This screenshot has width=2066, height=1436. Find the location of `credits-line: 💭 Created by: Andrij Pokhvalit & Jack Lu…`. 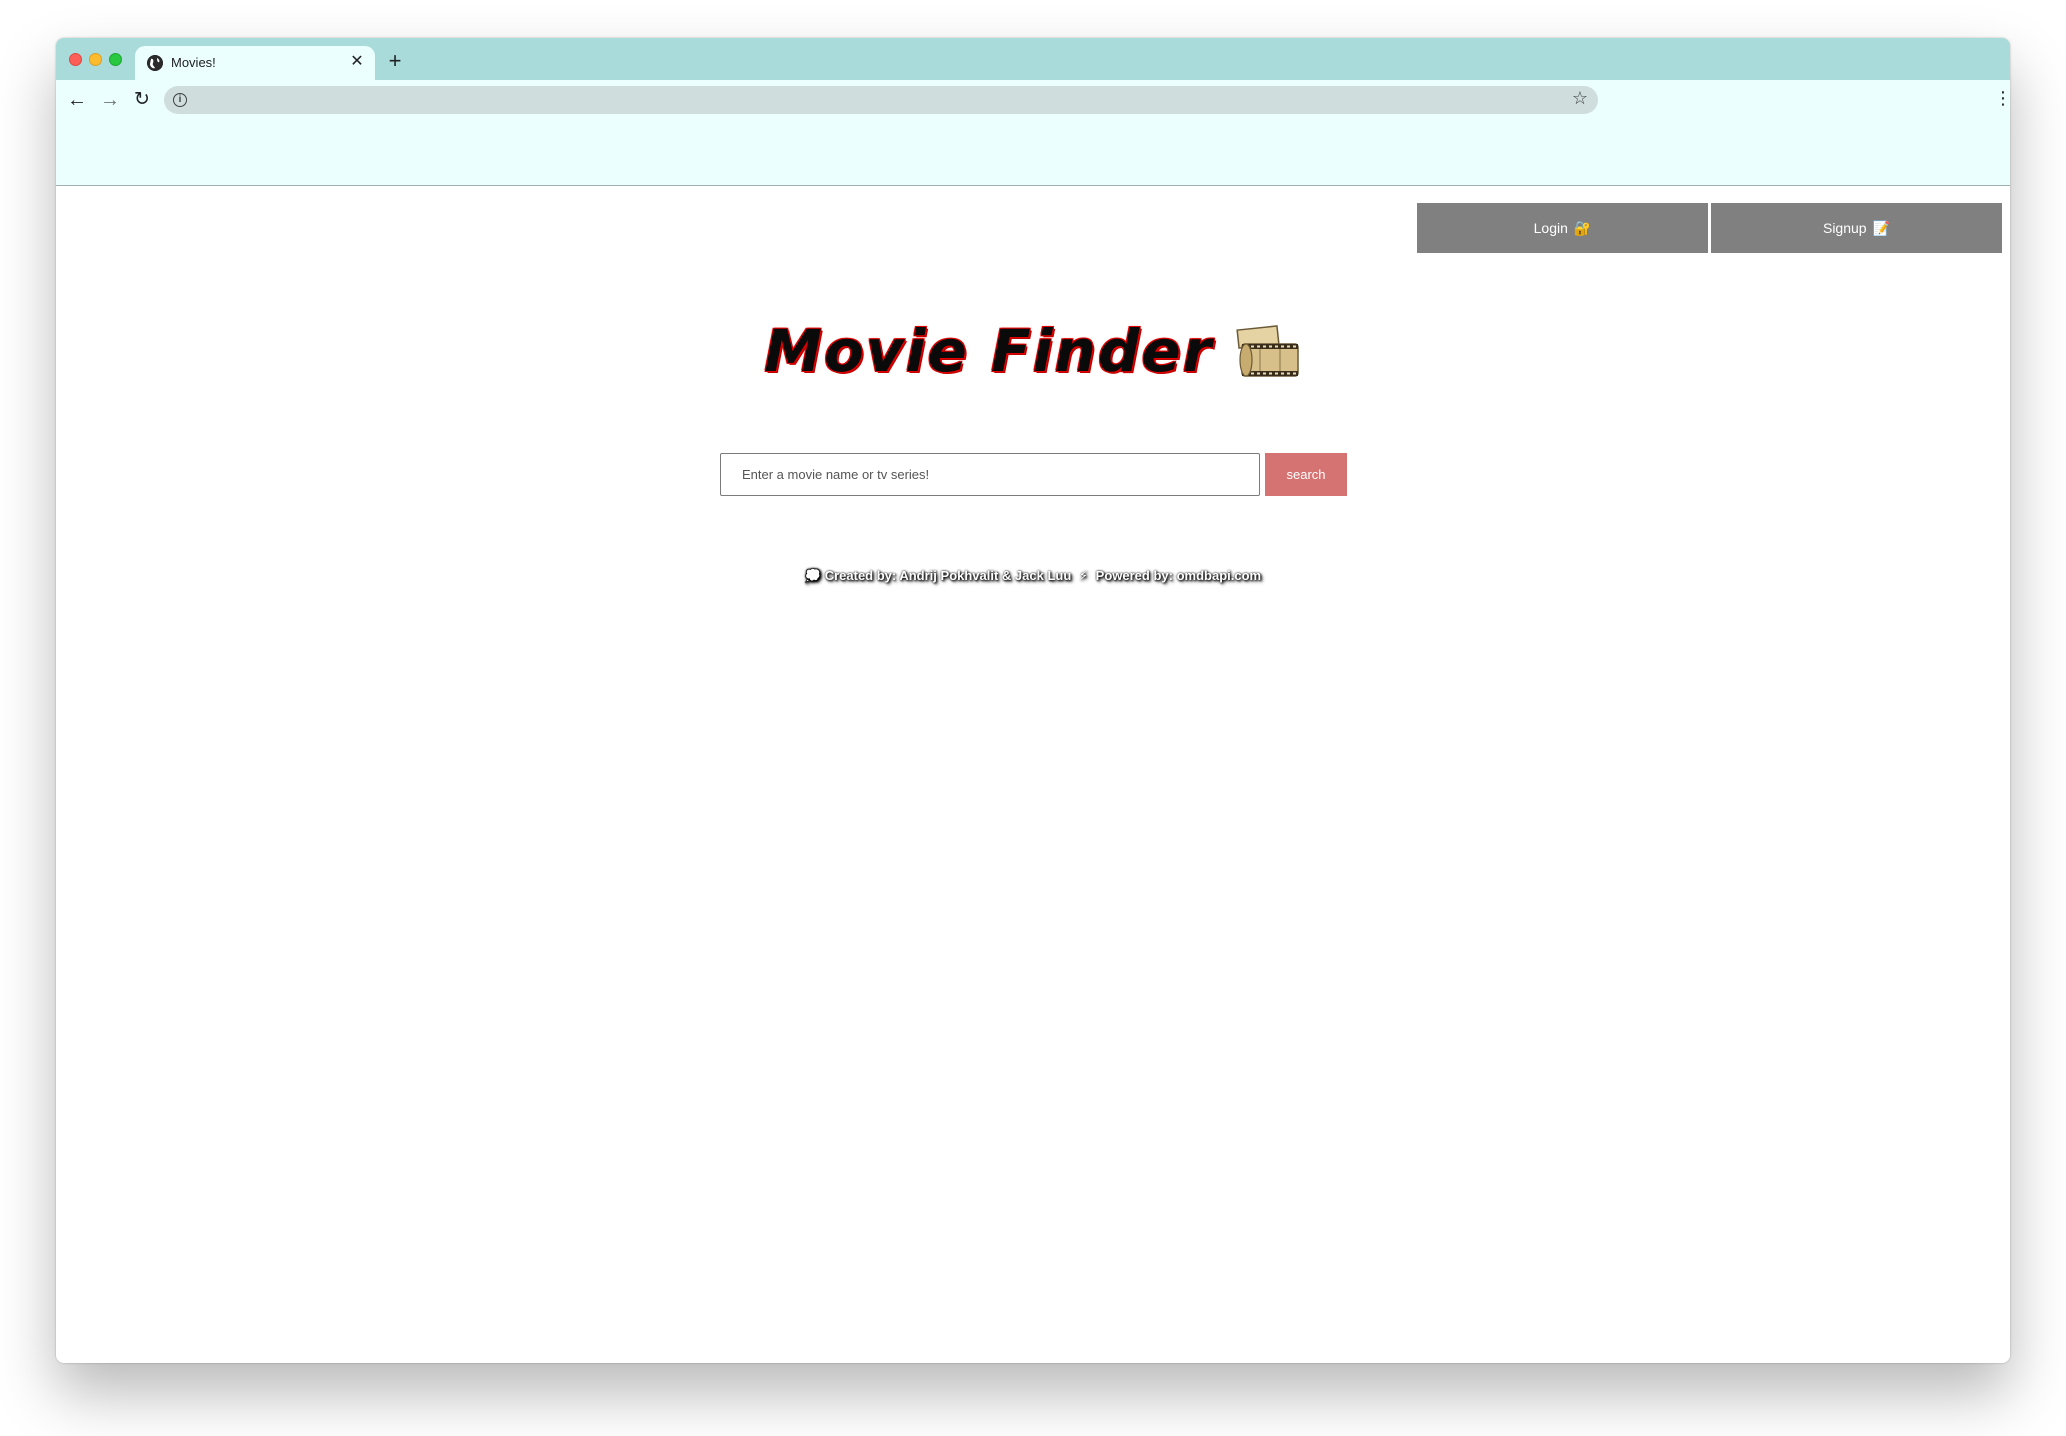

credits-line: 💭 Created by: Andrij Pokhvalit & Jack Lu… is located at coordinates (1033, 576).